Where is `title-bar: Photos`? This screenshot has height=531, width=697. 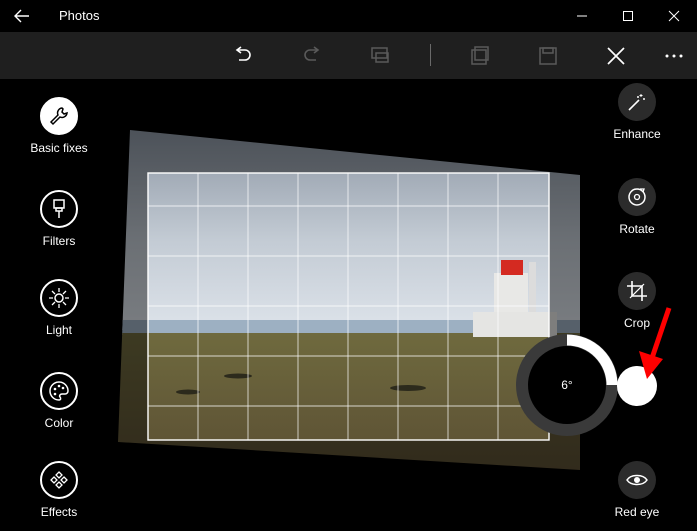
title-bar: Photos is located at coordinates (348, 16).